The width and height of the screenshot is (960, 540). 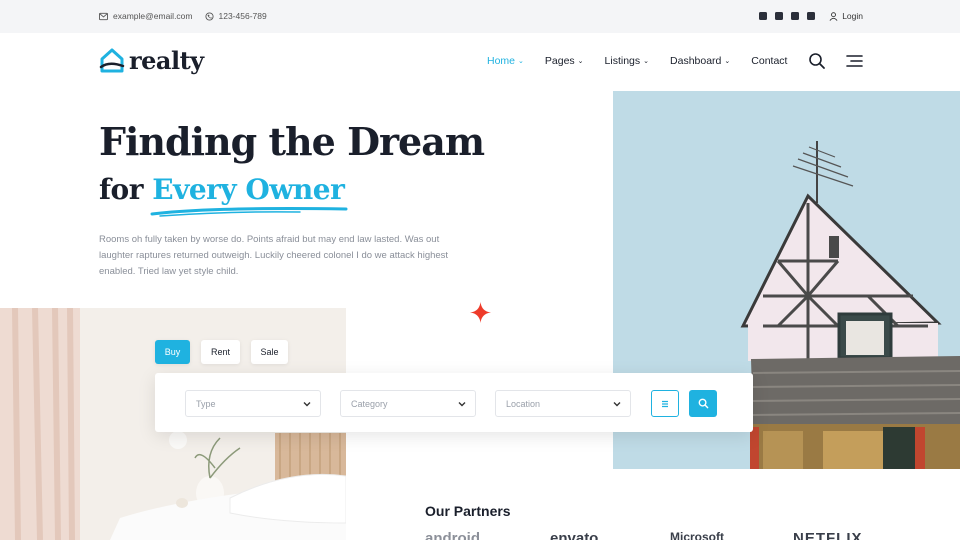 I want to click on logo: realty, so click(x=151, y=60).